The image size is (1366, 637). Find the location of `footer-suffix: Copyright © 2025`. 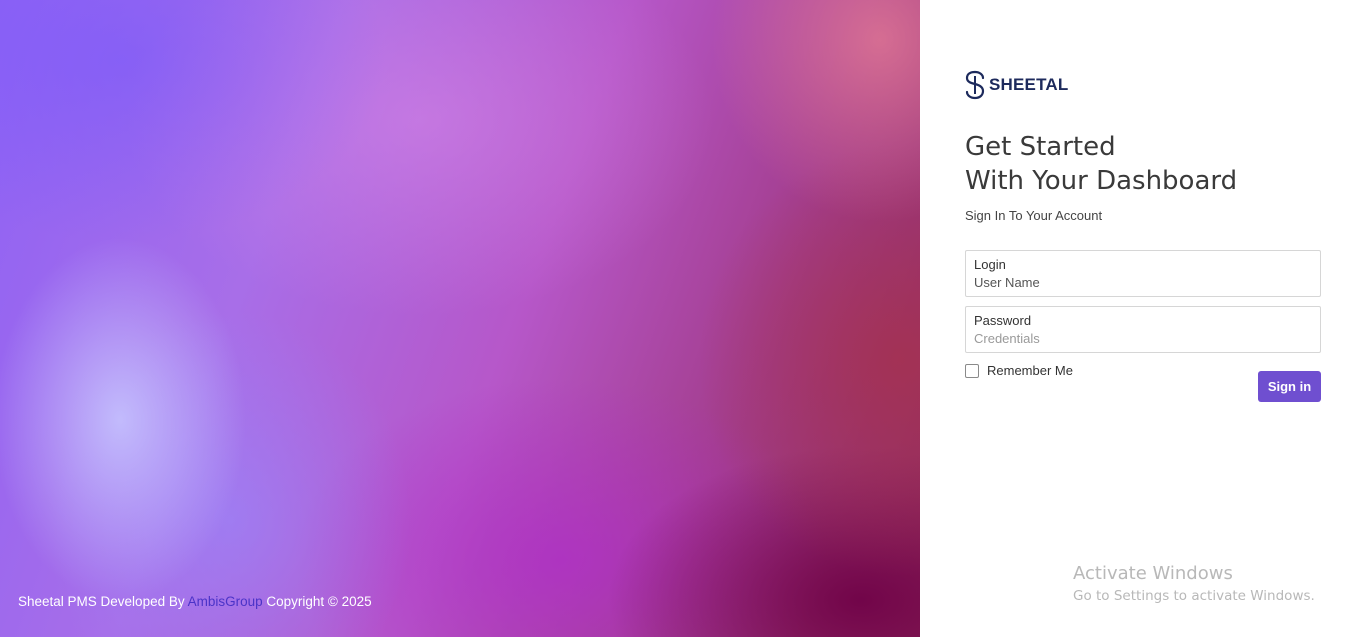

footer-suffix: Copyright © 2025 is located at coordinates (317, 601).